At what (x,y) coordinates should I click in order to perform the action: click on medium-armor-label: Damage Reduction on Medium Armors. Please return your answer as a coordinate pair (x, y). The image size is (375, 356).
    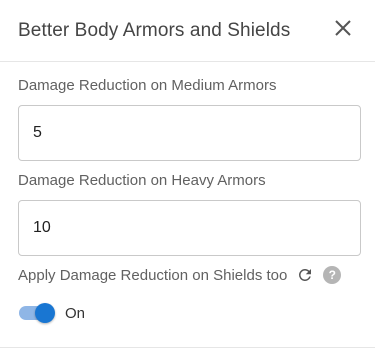
    Looking at the image, I should click on (147, 85).